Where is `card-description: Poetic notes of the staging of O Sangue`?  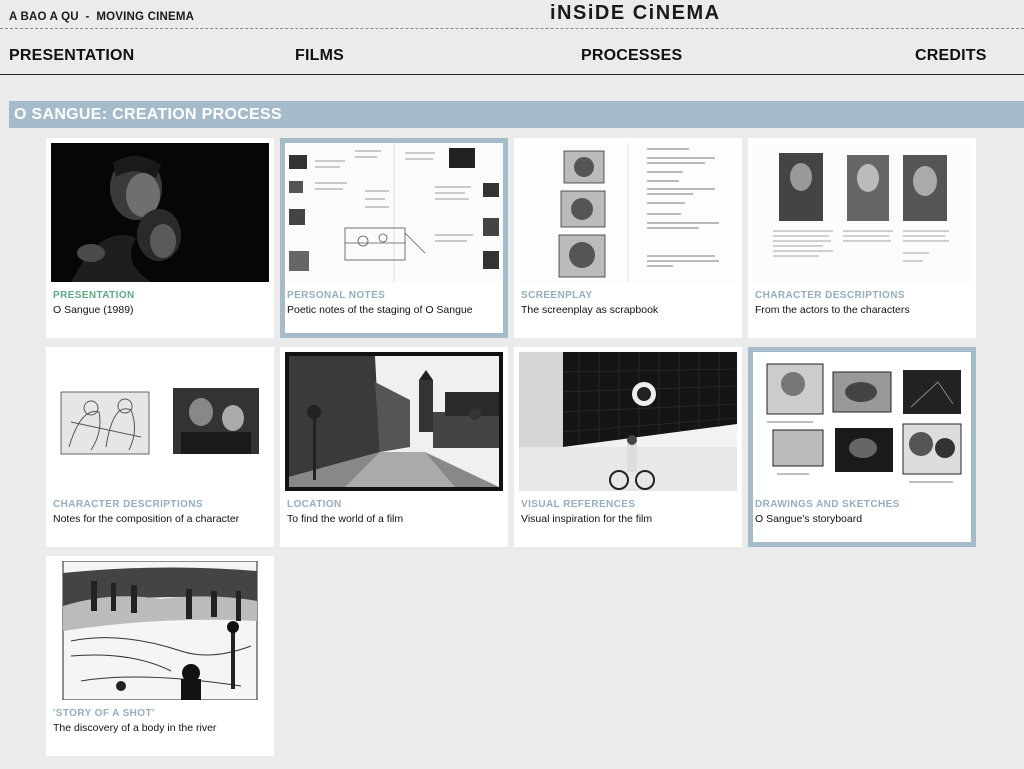 card-description: Poetic notes of the staging of O Sangue is located at coordinates (380, 310).